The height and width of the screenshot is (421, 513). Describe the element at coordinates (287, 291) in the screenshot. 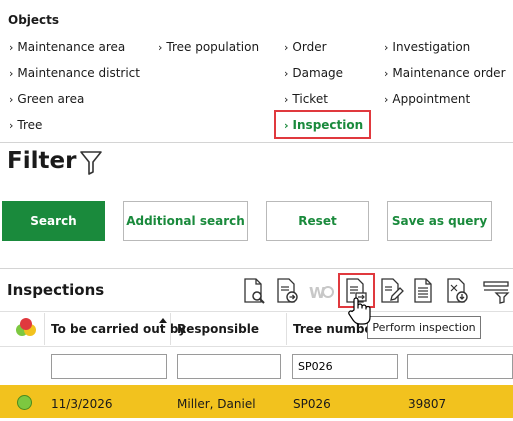

I see `document-forward-icon` at that location.